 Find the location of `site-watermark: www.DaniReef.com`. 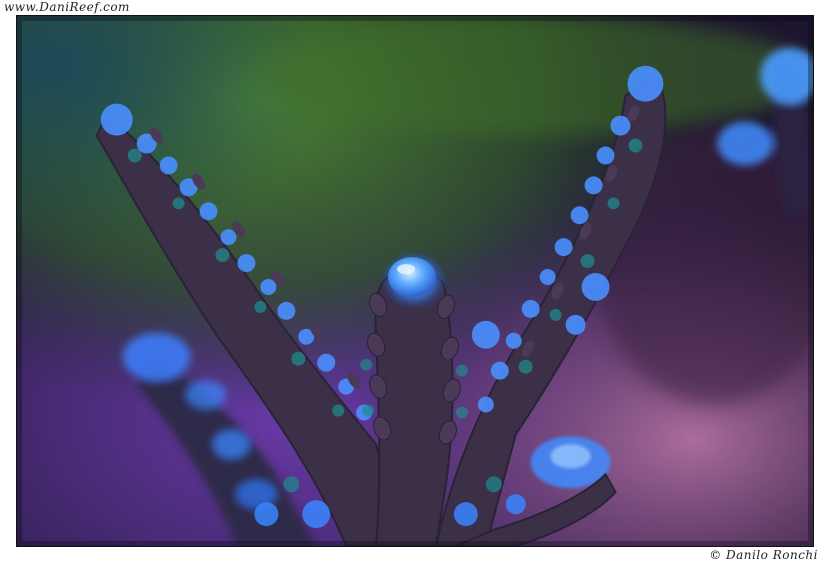

site-watermark: www.DaniReef.com is located at coordinates (67, 7).